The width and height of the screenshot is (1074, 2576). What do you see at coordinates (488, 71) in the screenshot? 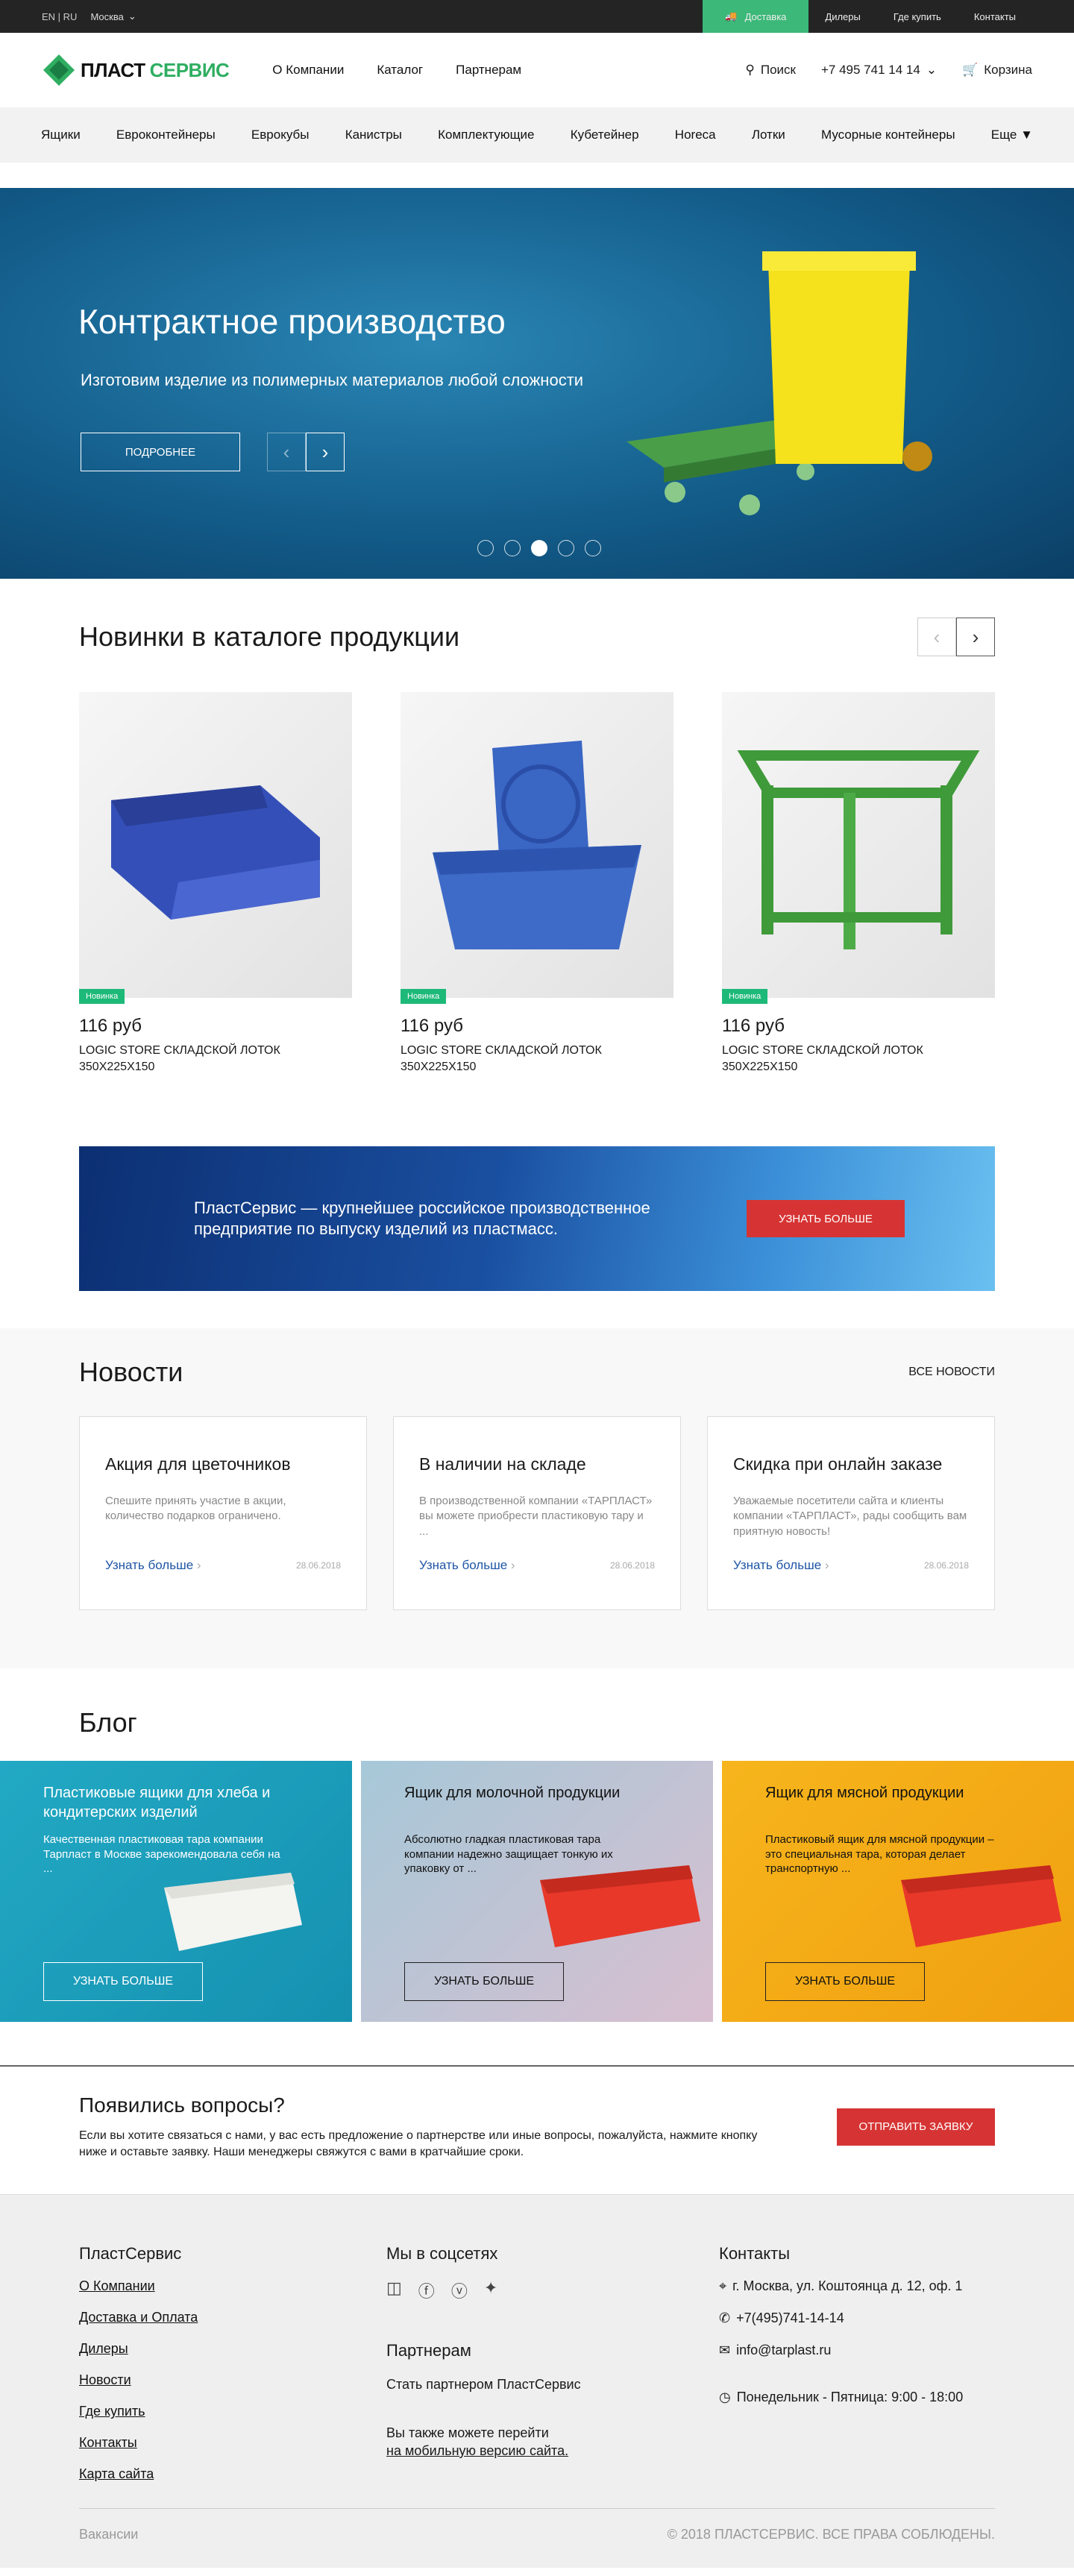
I see `nav-partners: Партнерам` at bounding box center [488, 71].